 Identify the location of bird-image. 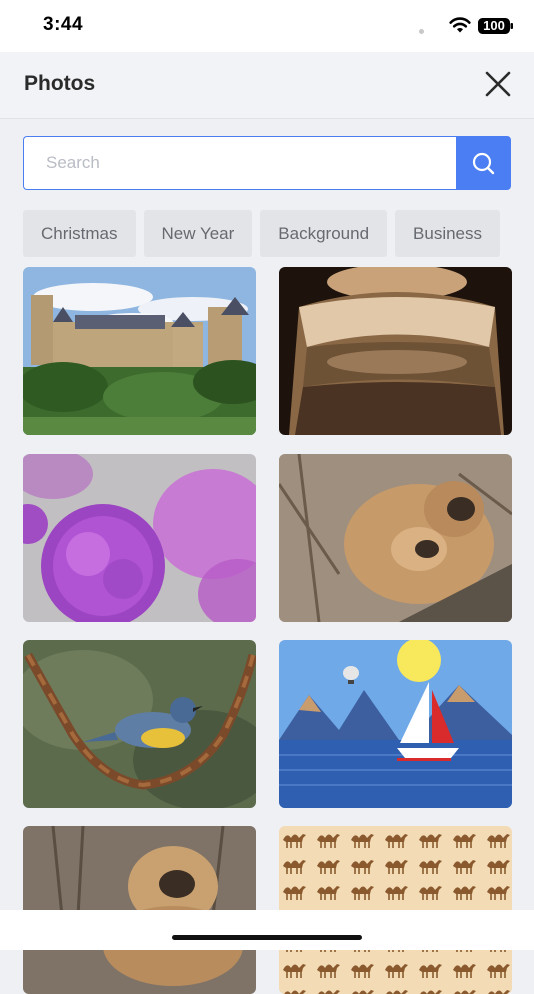
(139, 724).